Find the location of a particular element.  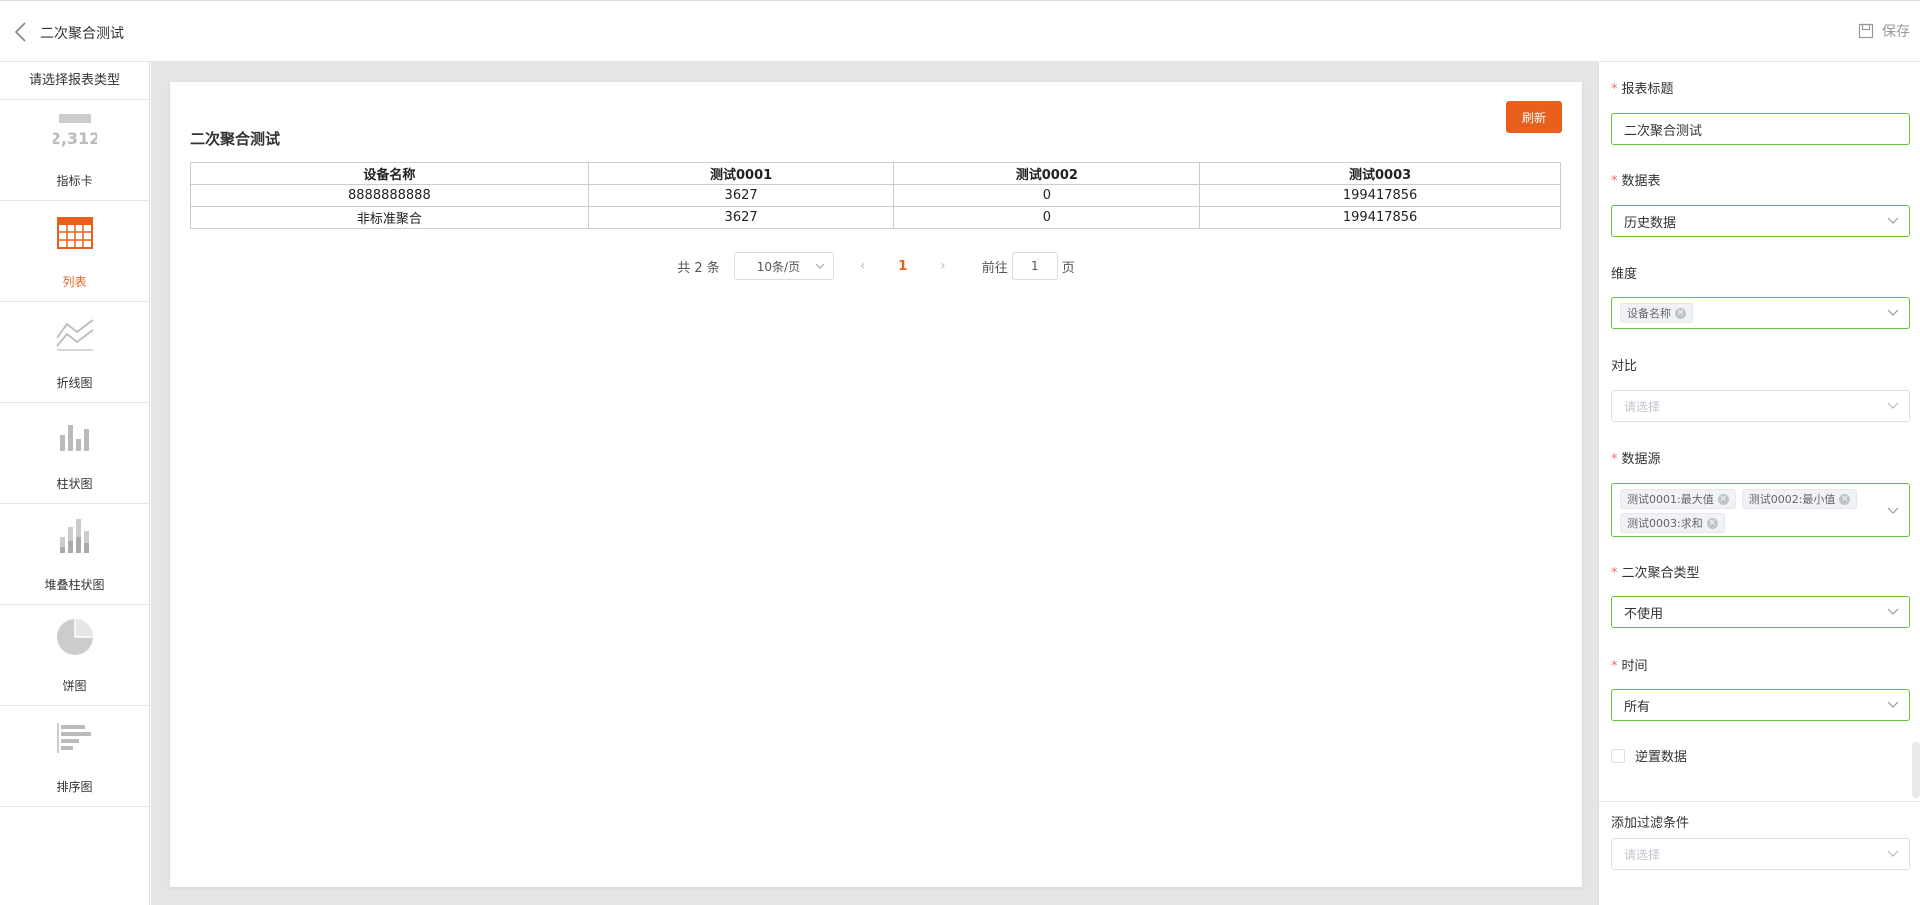

sidebar-item-bar-chart: 柱状图 is located at coordinates (74, 453).